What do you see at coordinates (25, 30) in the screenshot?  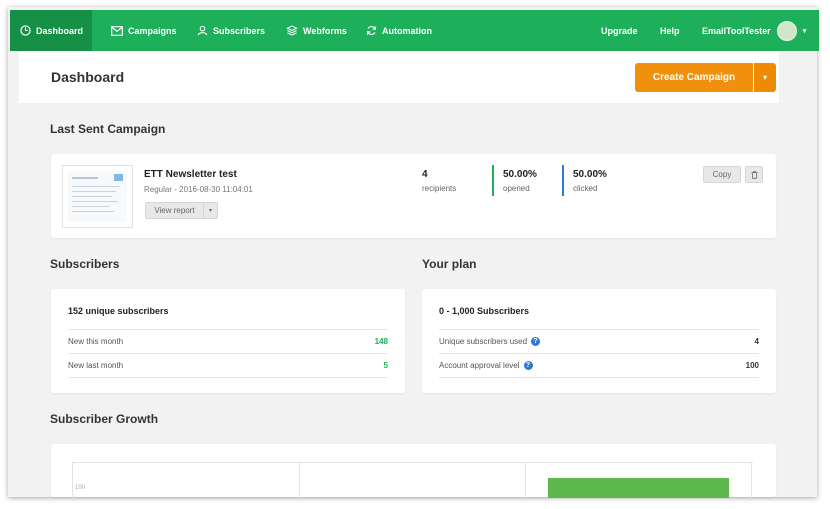 I see `dashboard-icon` at bounding box center [25, 30].